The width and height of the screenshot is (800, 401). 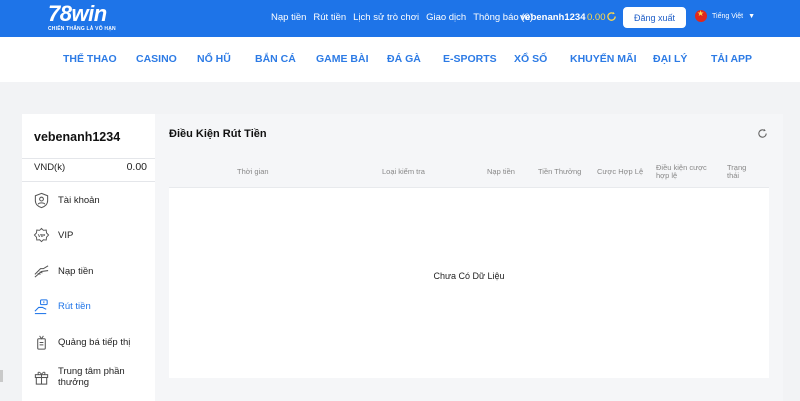 I want to click on svg-text: VIP, so click(x=42, y=236).